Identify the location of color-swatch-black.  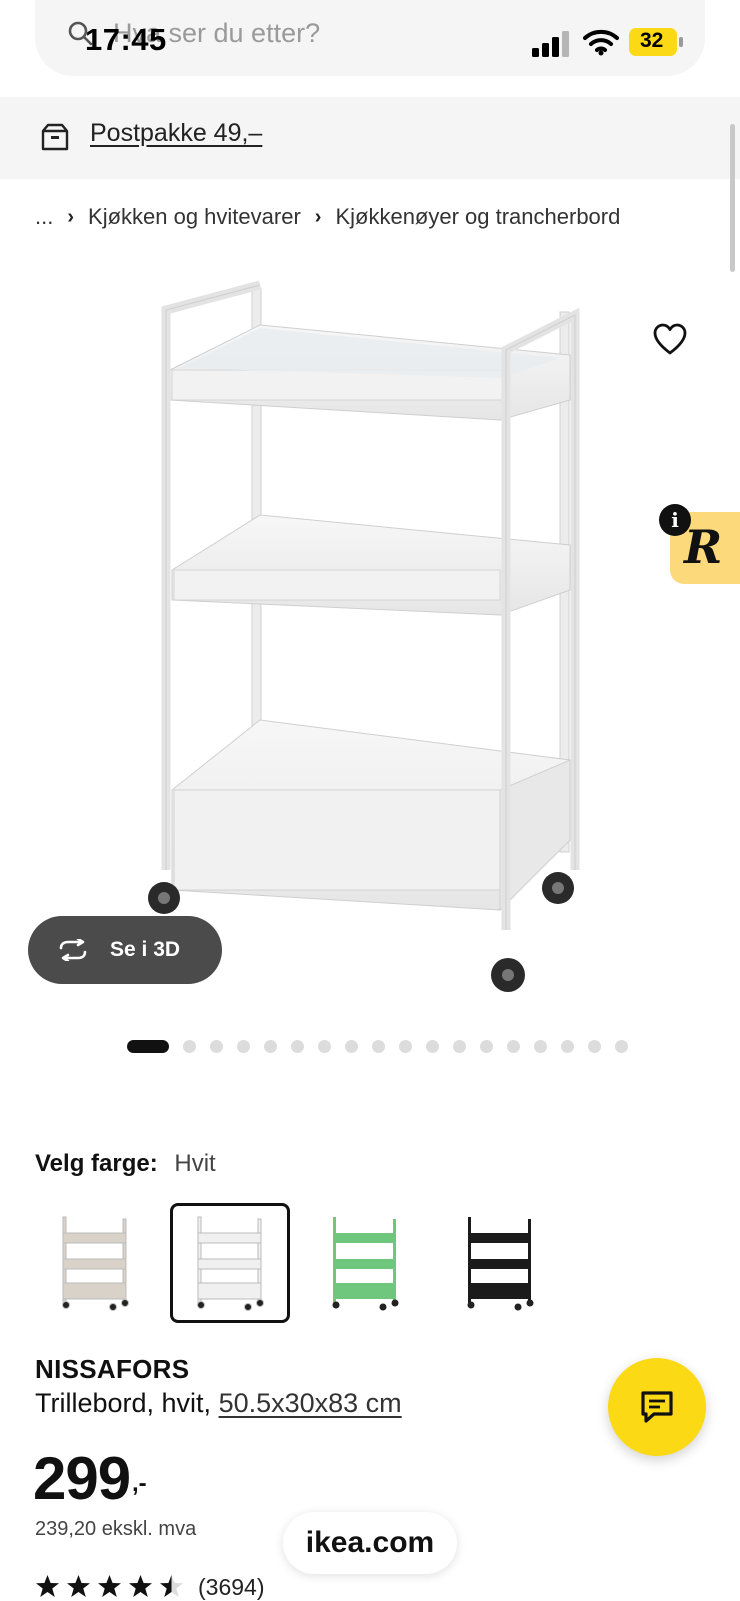
(500, 1263).